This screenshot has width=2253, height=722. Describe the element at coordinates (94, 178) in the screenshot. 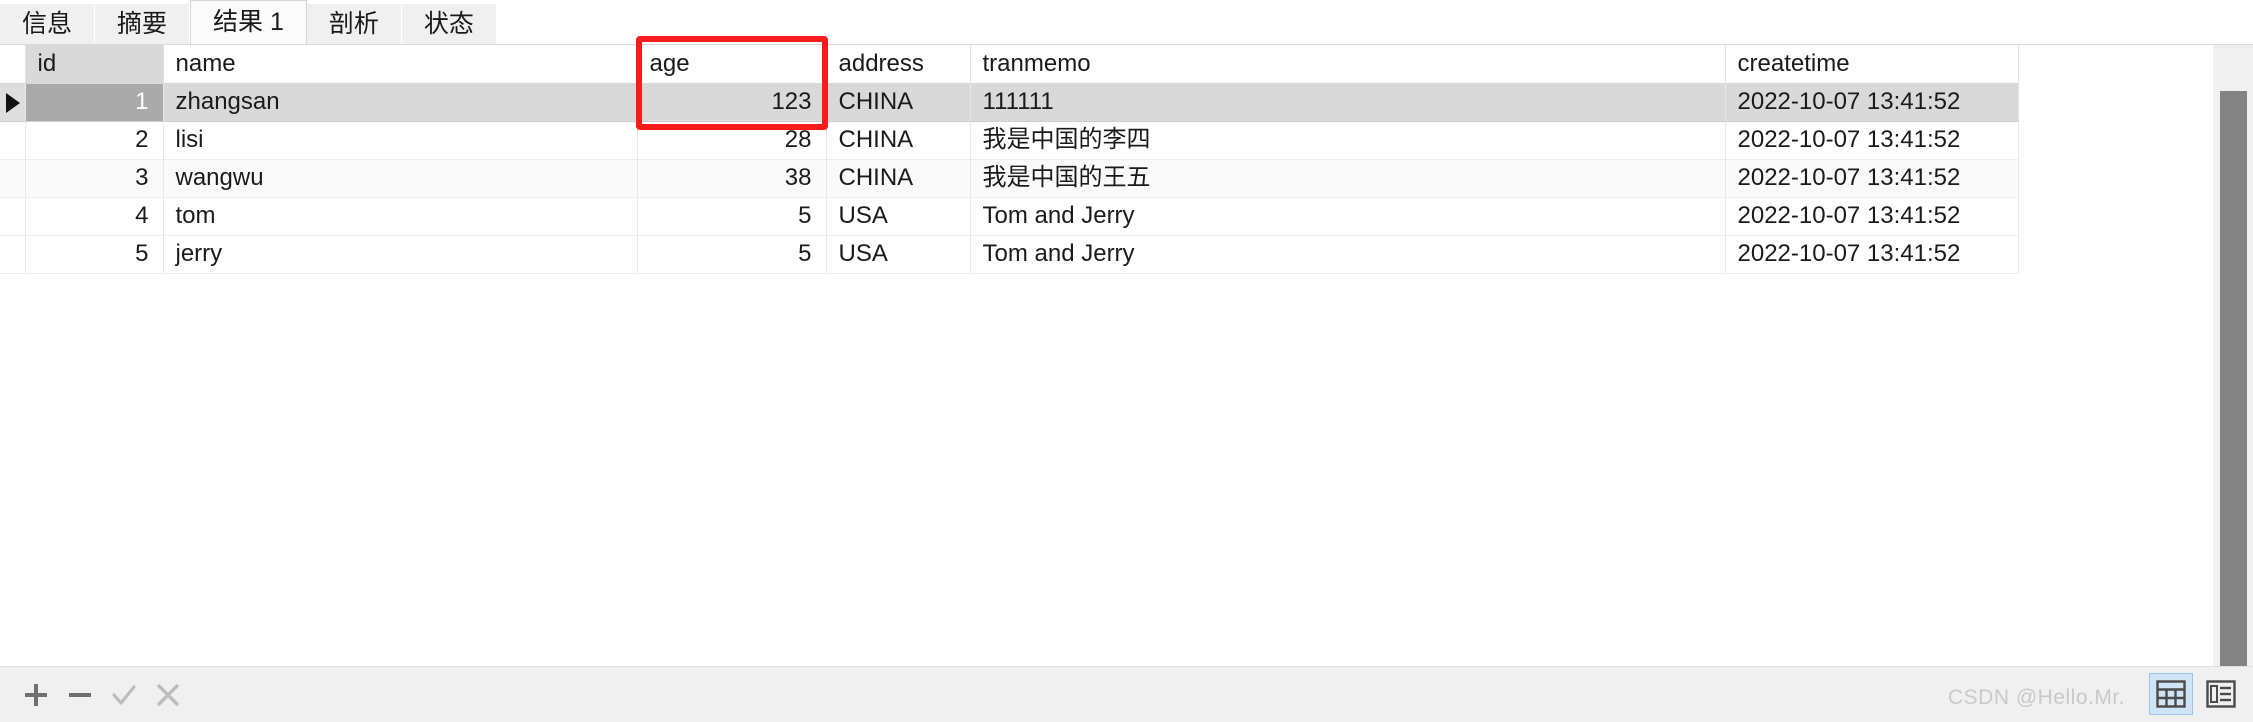

I see `cell-id: 3` at that location.